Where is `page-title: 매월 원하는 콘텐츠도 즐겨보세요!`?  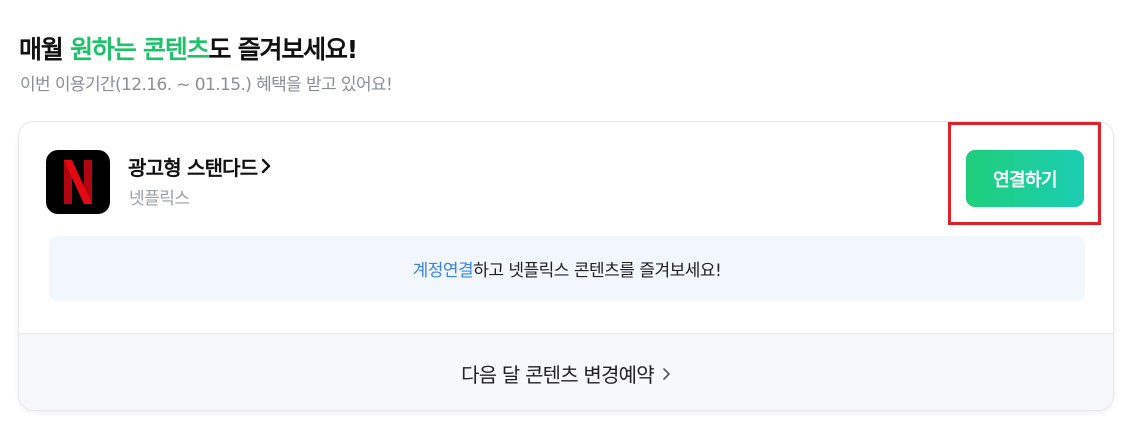
page-title: 매월 원하는 콘텐츠도 즐겨보세요! is located at coordinates (188, 48).